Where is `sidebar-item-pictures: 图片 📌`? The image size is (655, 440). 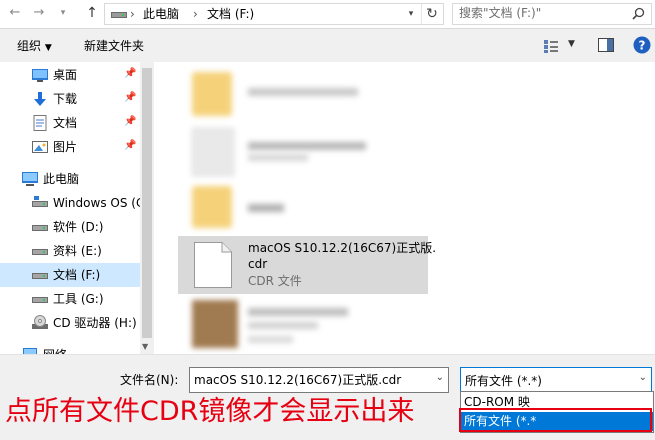
sidebar-item-pictures: 图片 📌 is located at coordinates (70, 147).